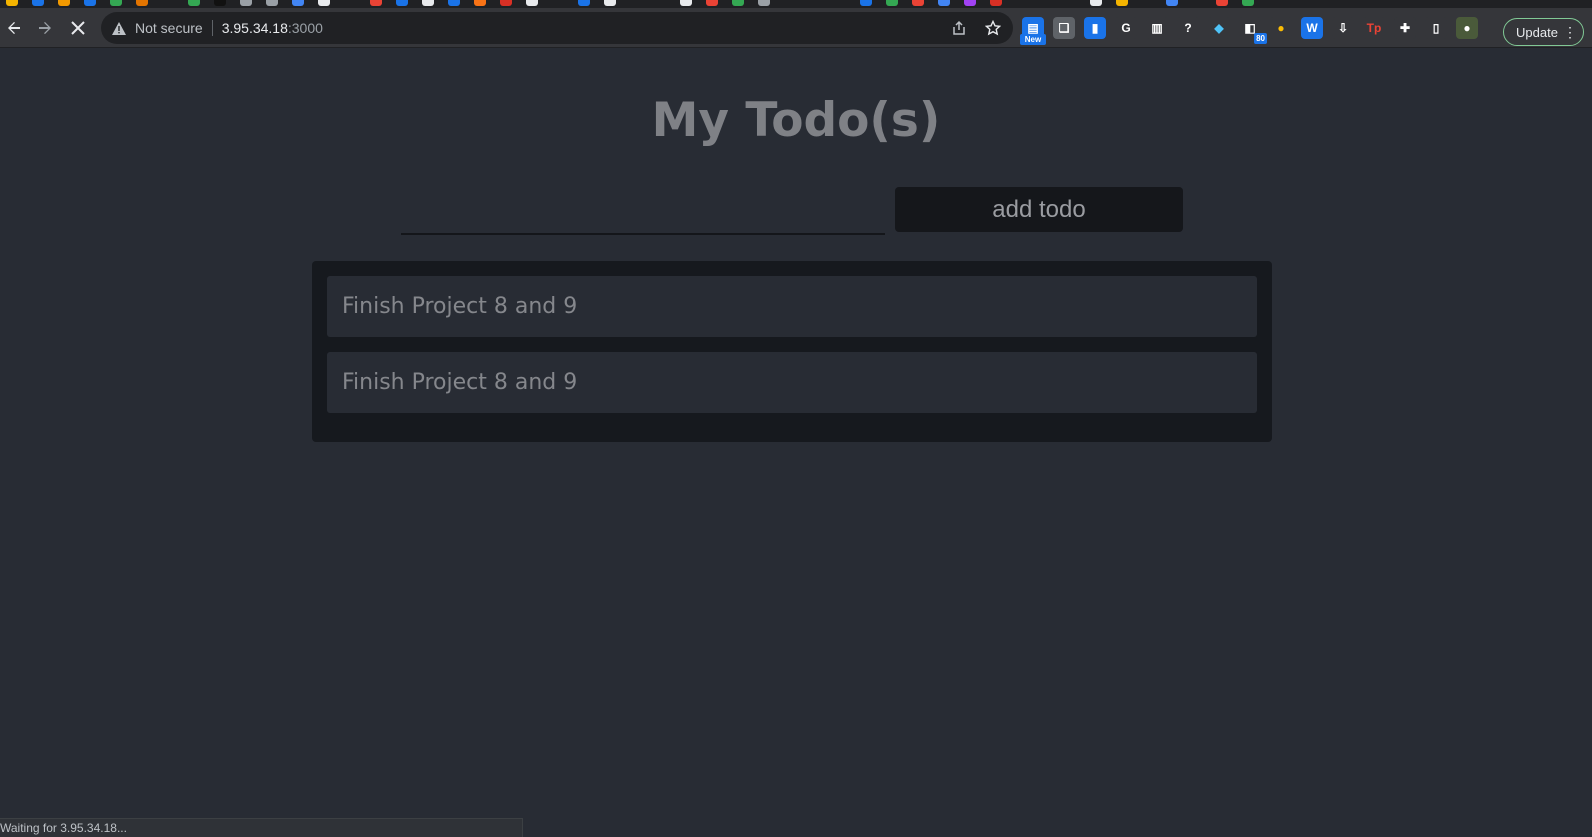 The width and height of the screenshot is (1592, 837). What do you see at coordinates (1126, 28) in the screenshot?
I see `grammarly-extension-icon: G` at bounding box center [1126, 28].